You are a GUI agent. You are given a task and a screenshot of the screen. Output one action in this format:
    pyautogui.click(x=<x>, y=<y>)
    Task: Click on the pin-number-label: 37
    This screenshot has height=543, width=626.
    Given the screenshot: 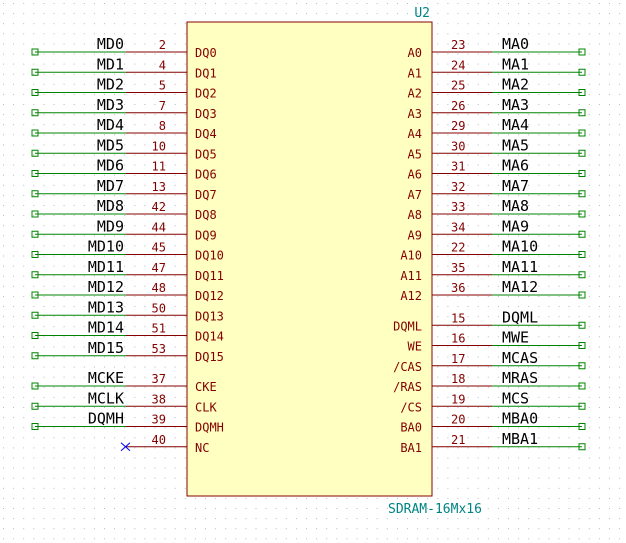 What is the action you would take?
    pyautogui.click(x=159, y=379)
    